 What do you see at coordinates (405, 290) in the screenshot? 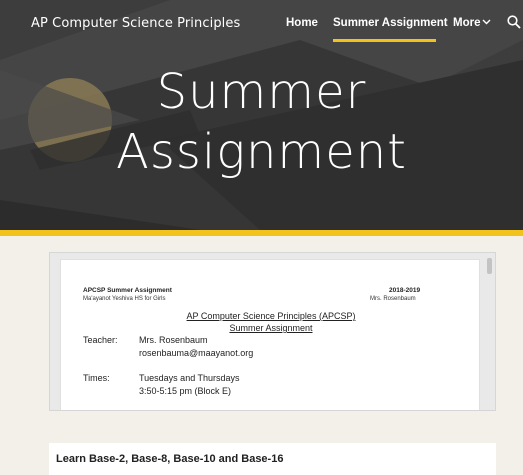
I see `doc-header-year: 2018-2019` at bounding box center [405, 290].